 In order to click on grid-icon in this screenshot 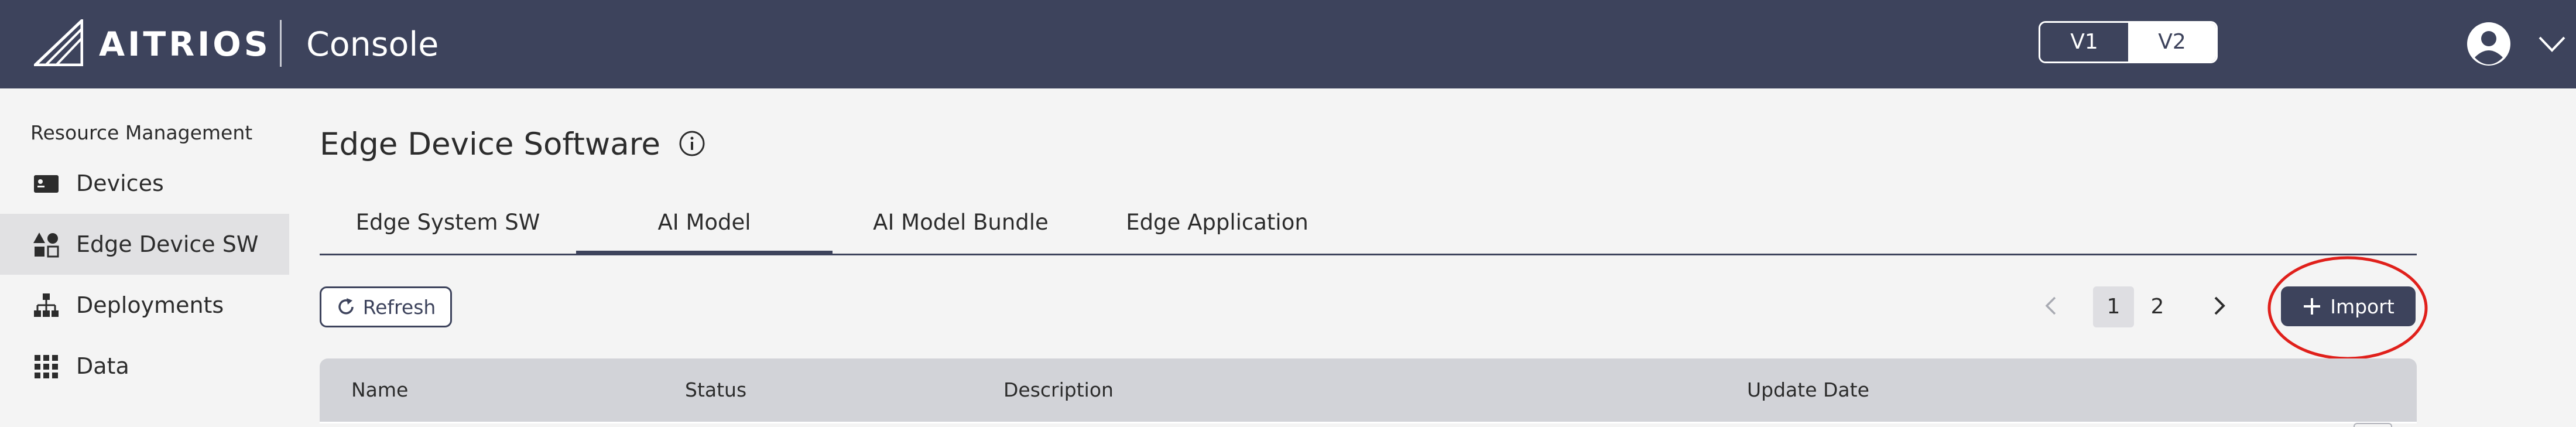, I will do `click(46, 366)`.